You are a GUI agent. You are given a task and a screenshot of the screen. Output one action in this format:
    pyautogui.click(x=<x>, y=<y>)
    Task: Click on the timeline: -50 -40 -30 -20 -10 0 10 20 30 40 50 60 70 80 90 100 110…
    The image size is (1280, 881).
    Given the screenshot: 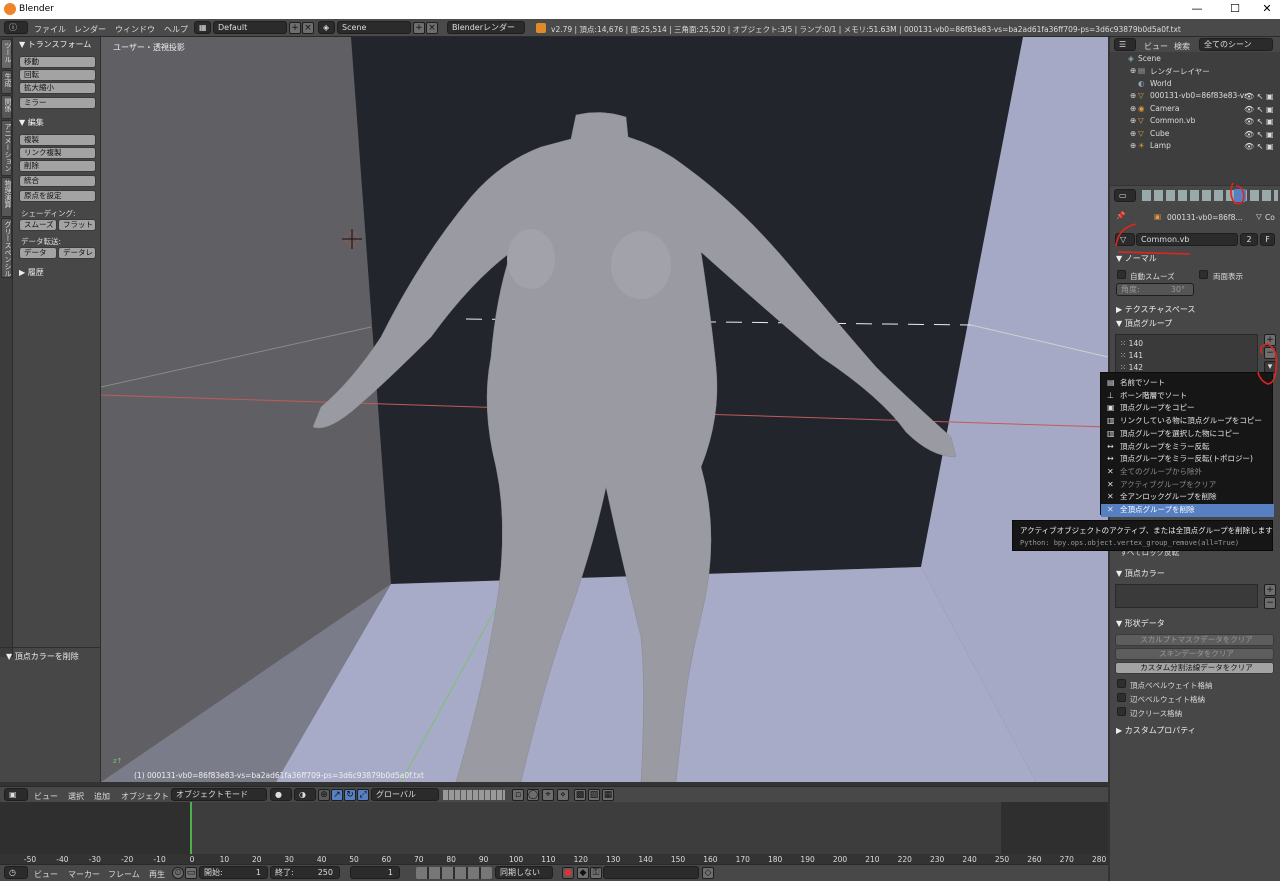 What is the action you would take?
    pyautogui.click(x=554, y=833)
    